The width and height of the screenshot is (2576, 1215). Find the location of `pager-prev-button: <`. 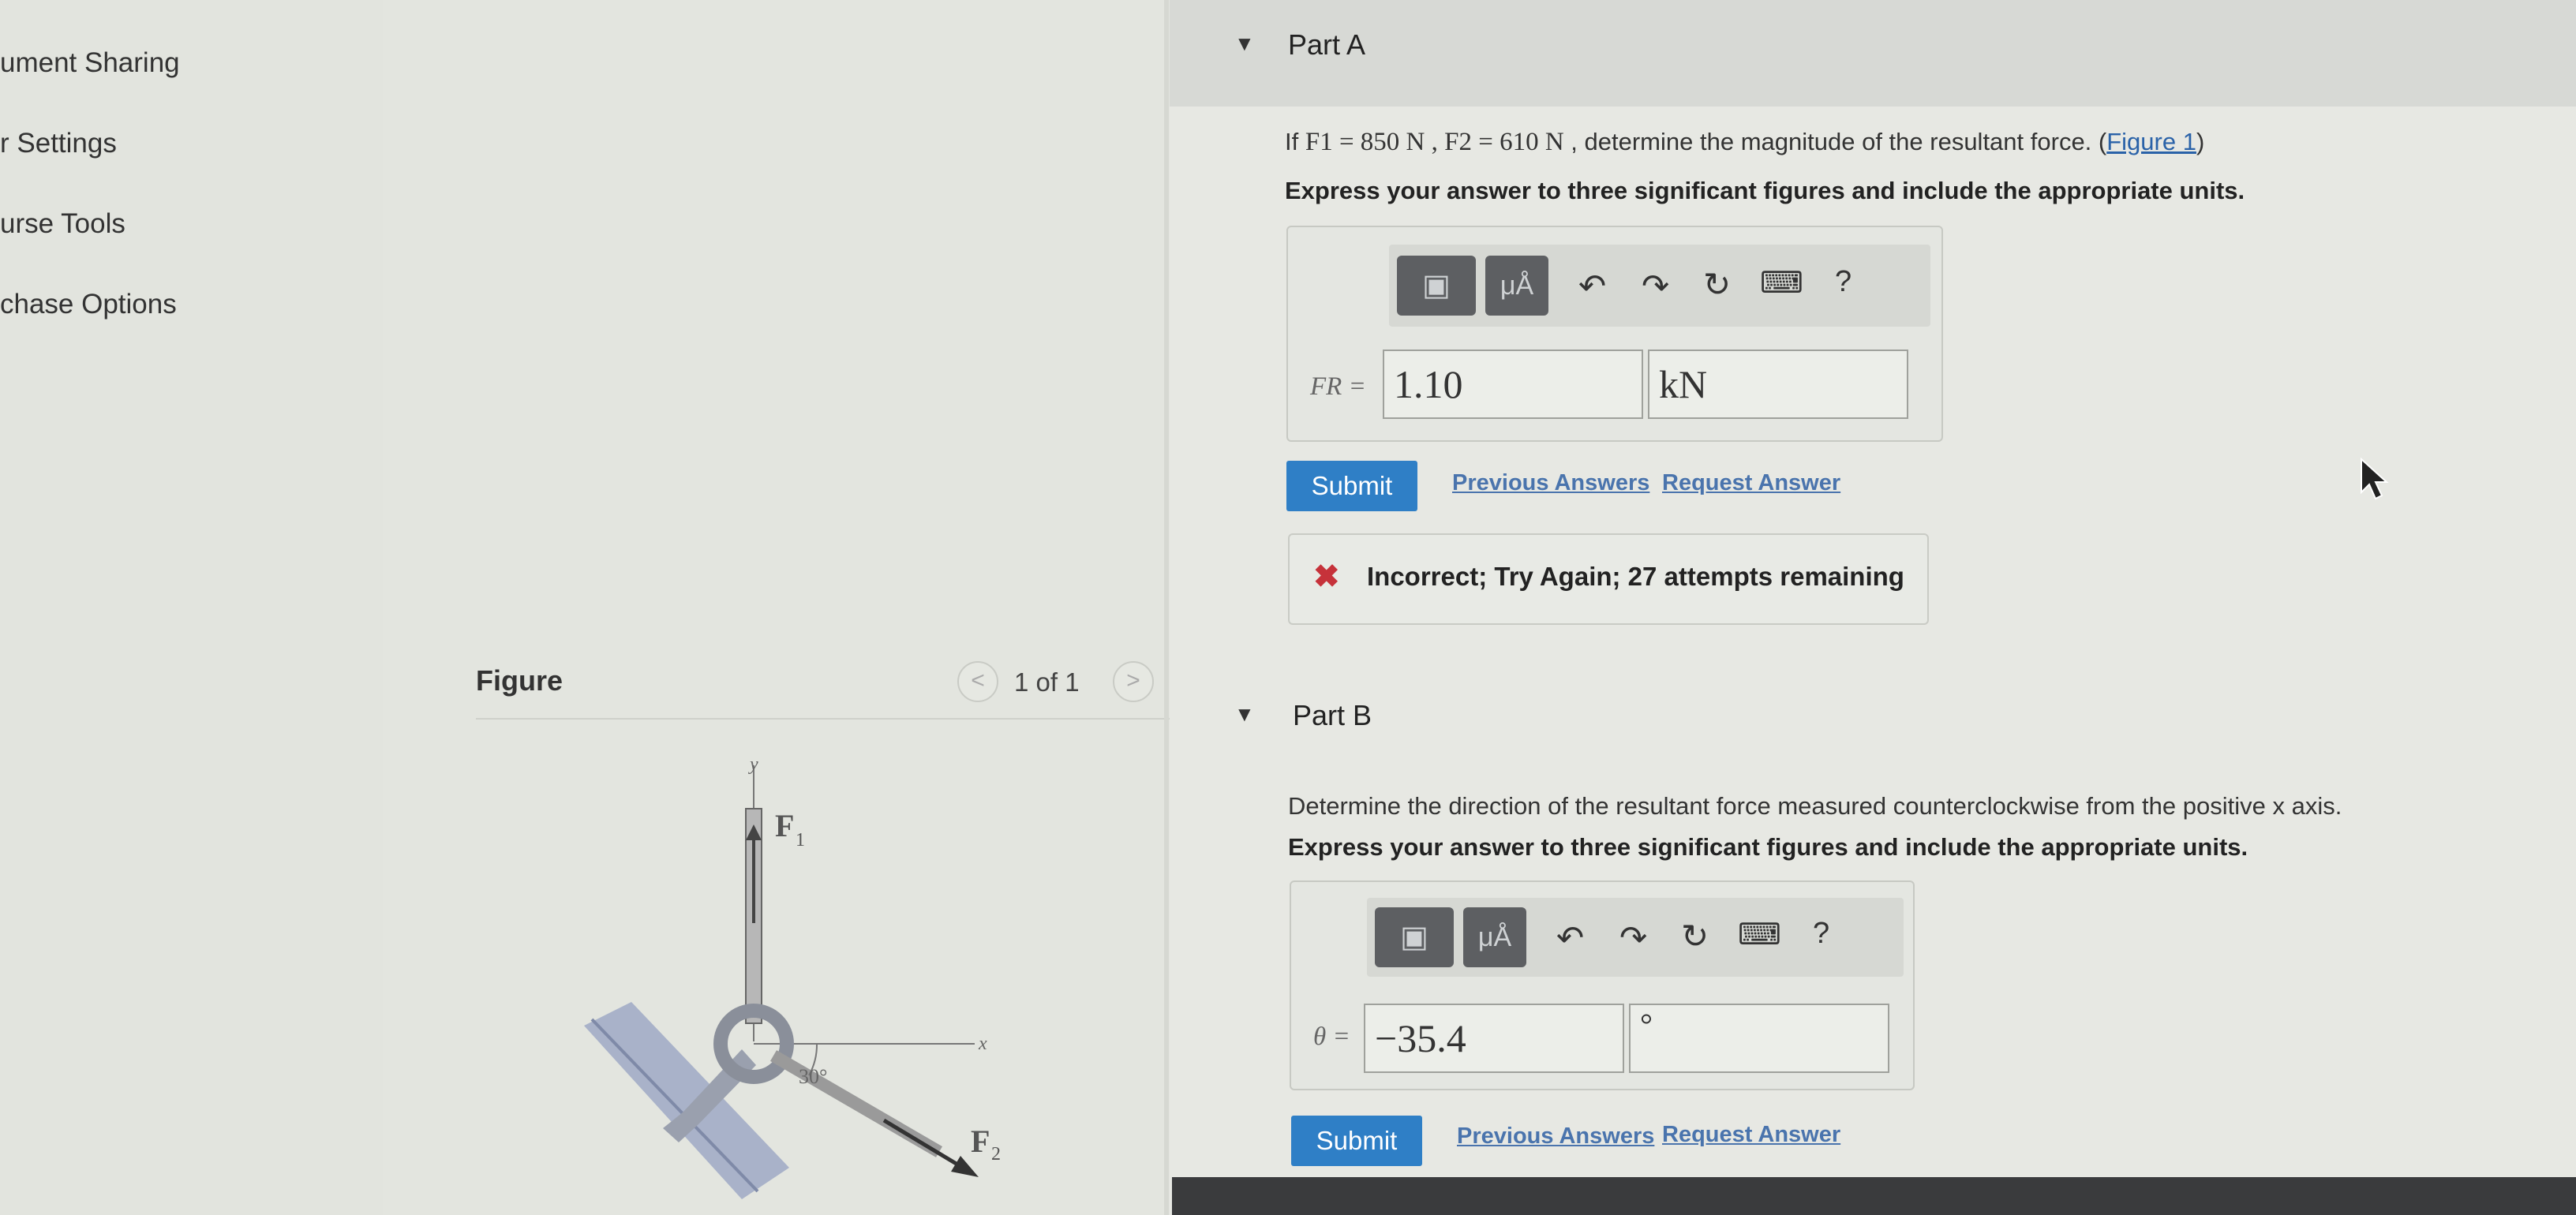

pager-prev-button: < is located at coordinates (977, 681).